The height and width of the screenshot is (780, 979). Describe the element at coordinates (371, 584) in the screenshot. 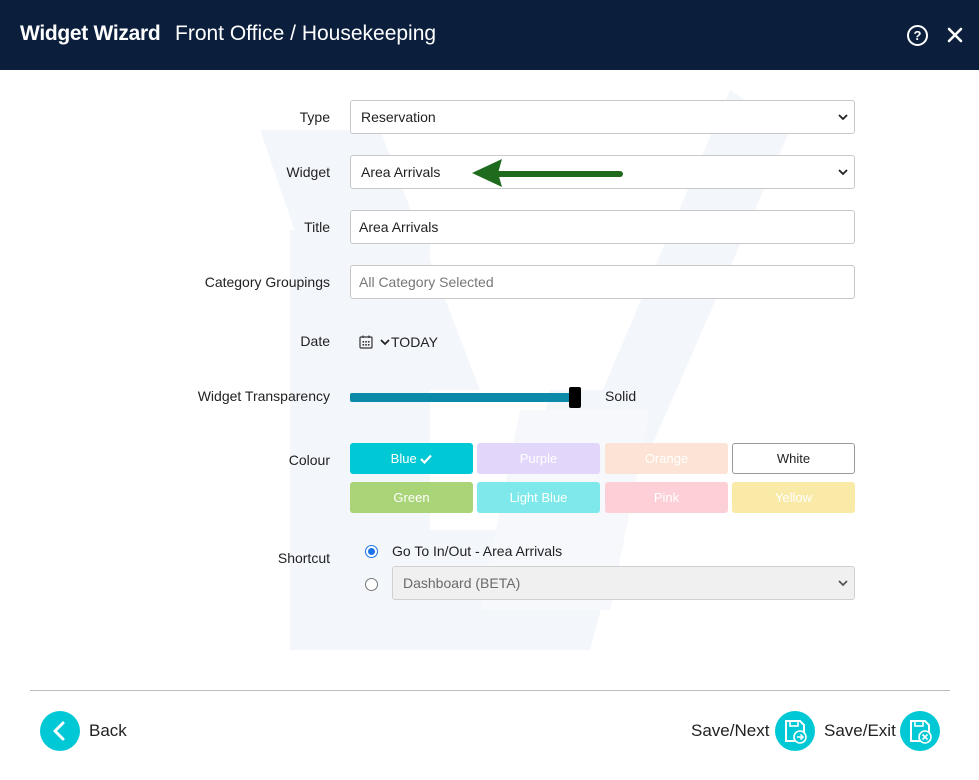

I see `shortcut-radio-dashboard` at that location.